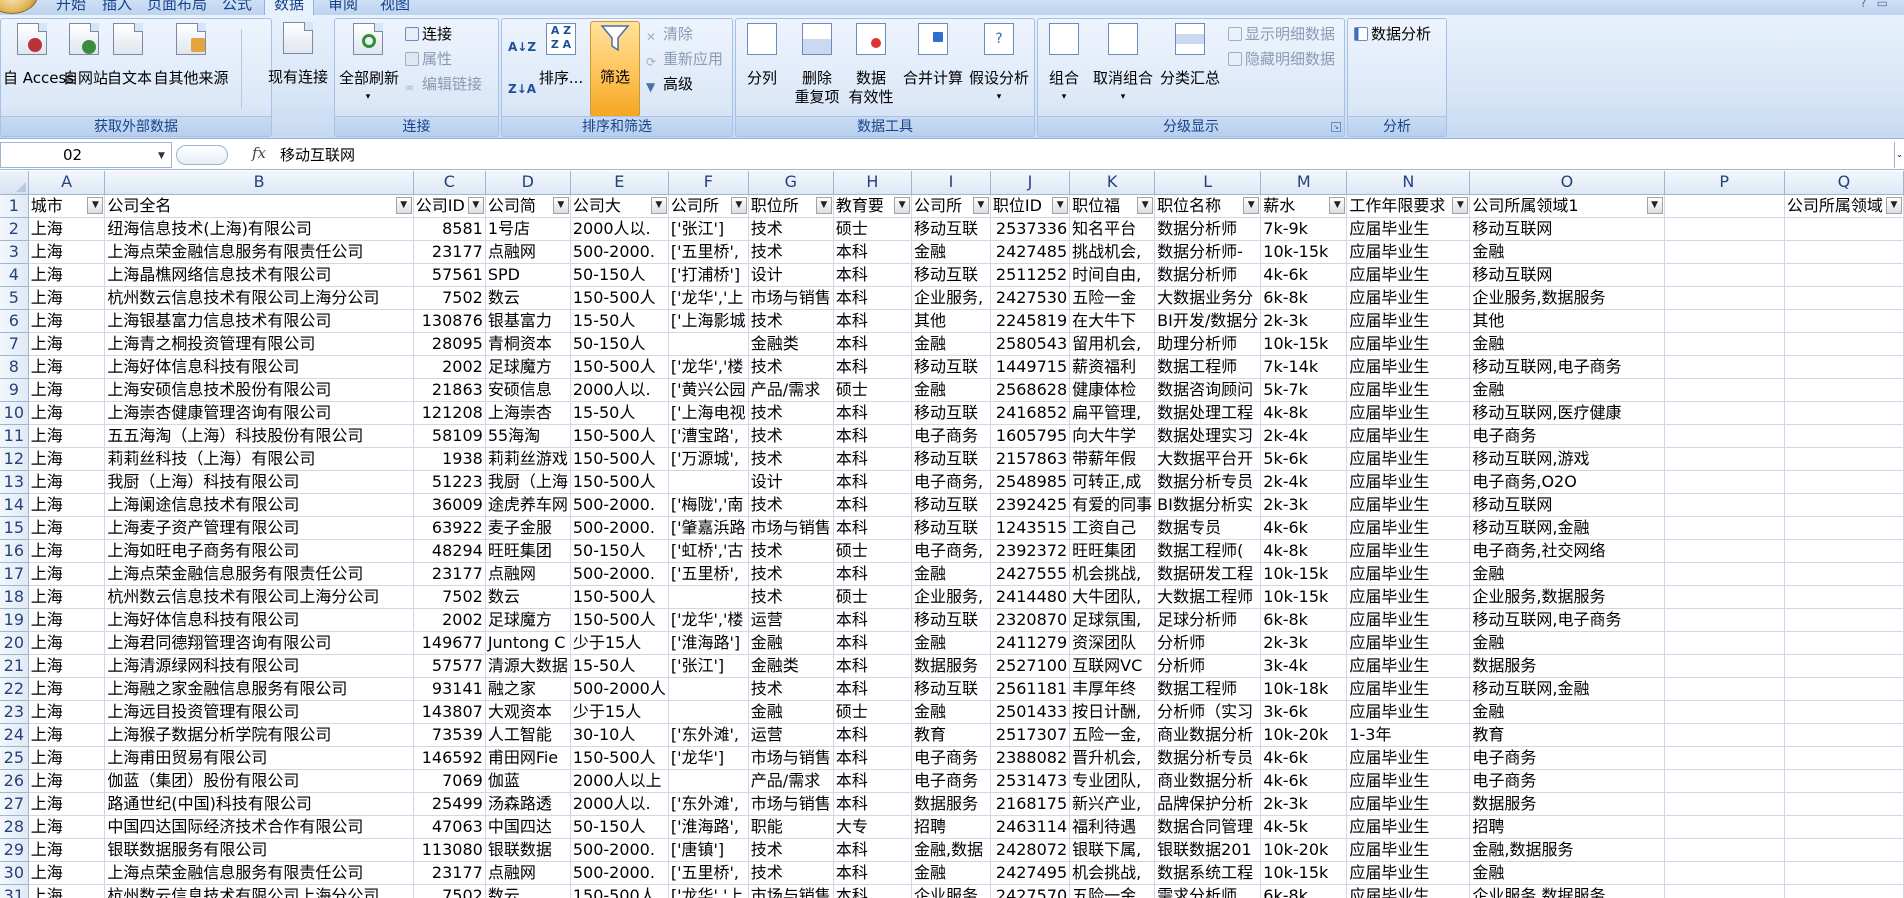 This screenshot has width=1904, height=898. What do you see at coordinates (873, 712) in the screenshot?
I see `cell: 硕士` at bounding box center [873, 712].